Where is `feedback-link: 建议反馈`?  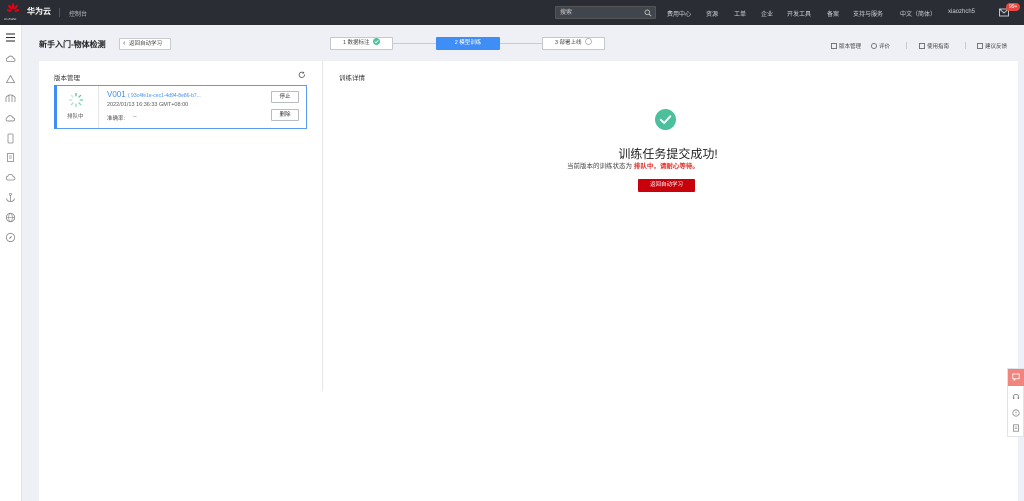 feedback-link: 建议反馈 is located at coordinates (992, 46).